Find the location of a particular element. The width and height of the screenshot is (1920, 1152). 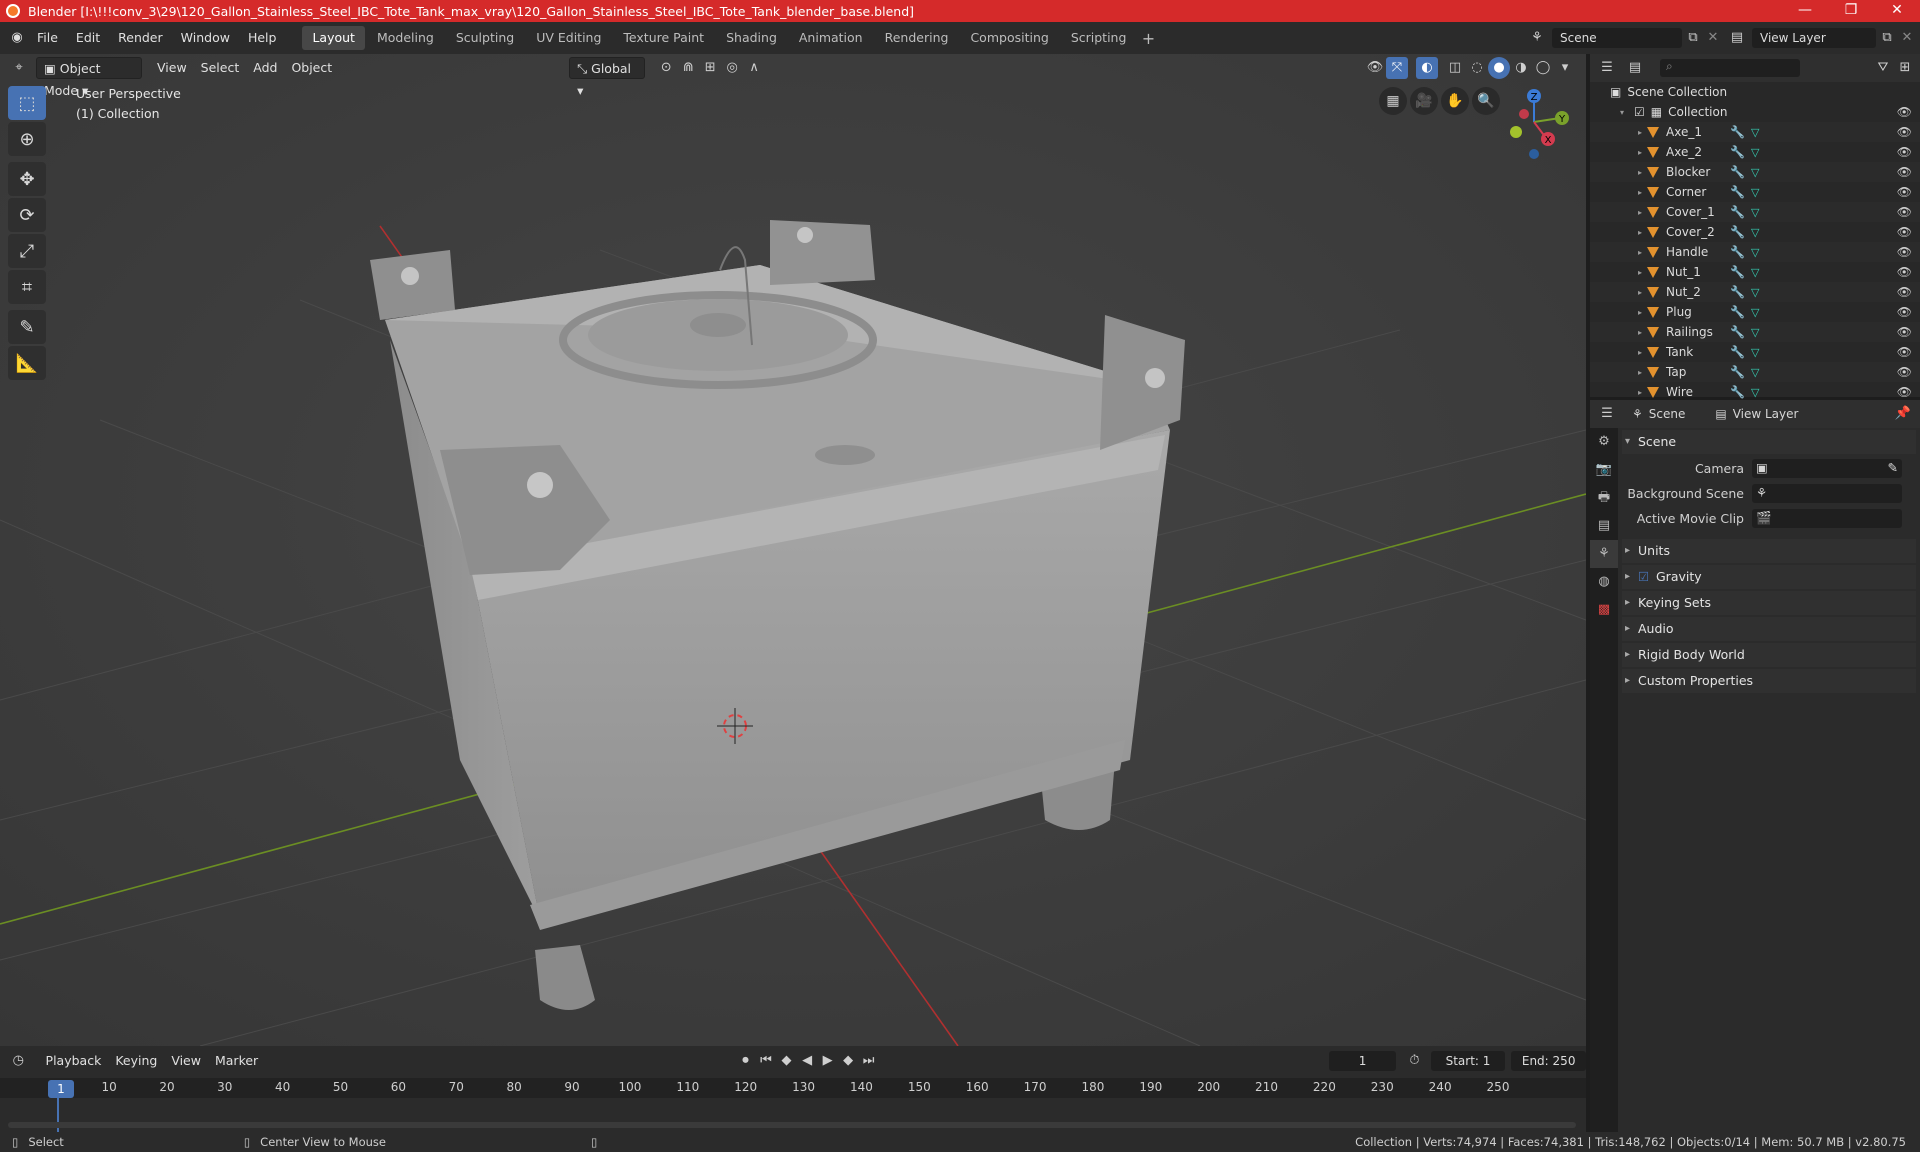

pin-icon: 📌 is located at coordinates (1903, 414).